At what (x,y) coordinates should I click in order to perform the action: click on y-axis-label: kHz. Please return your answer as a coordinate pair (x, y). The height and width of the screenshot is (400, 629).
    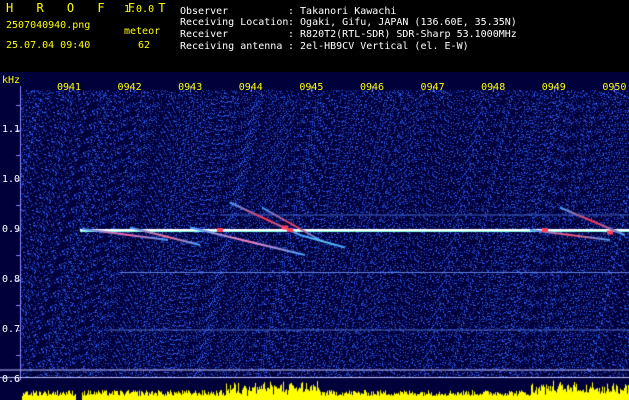
    Looking at the image, I should click on (11, 80).